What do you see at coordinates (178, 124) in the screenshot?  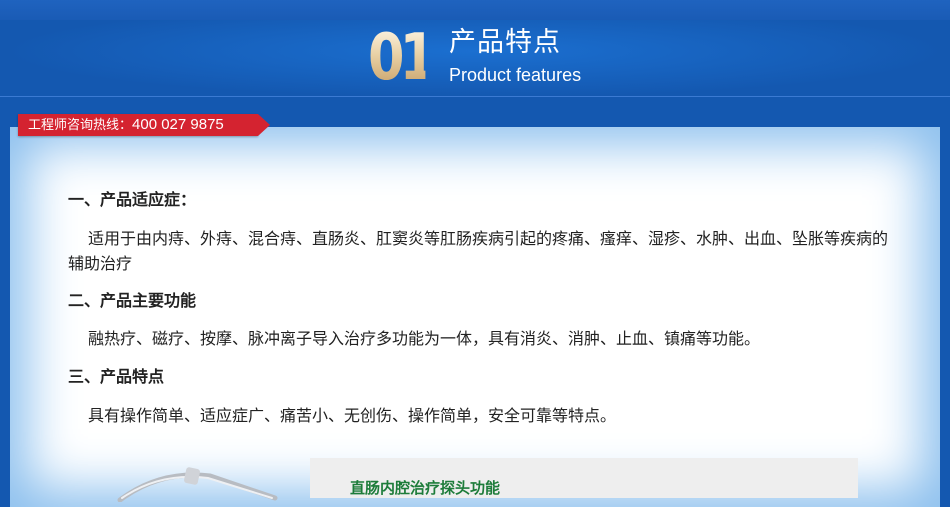 I see `hotline-number: 400 027 9875` at bounding box center [178, 124].